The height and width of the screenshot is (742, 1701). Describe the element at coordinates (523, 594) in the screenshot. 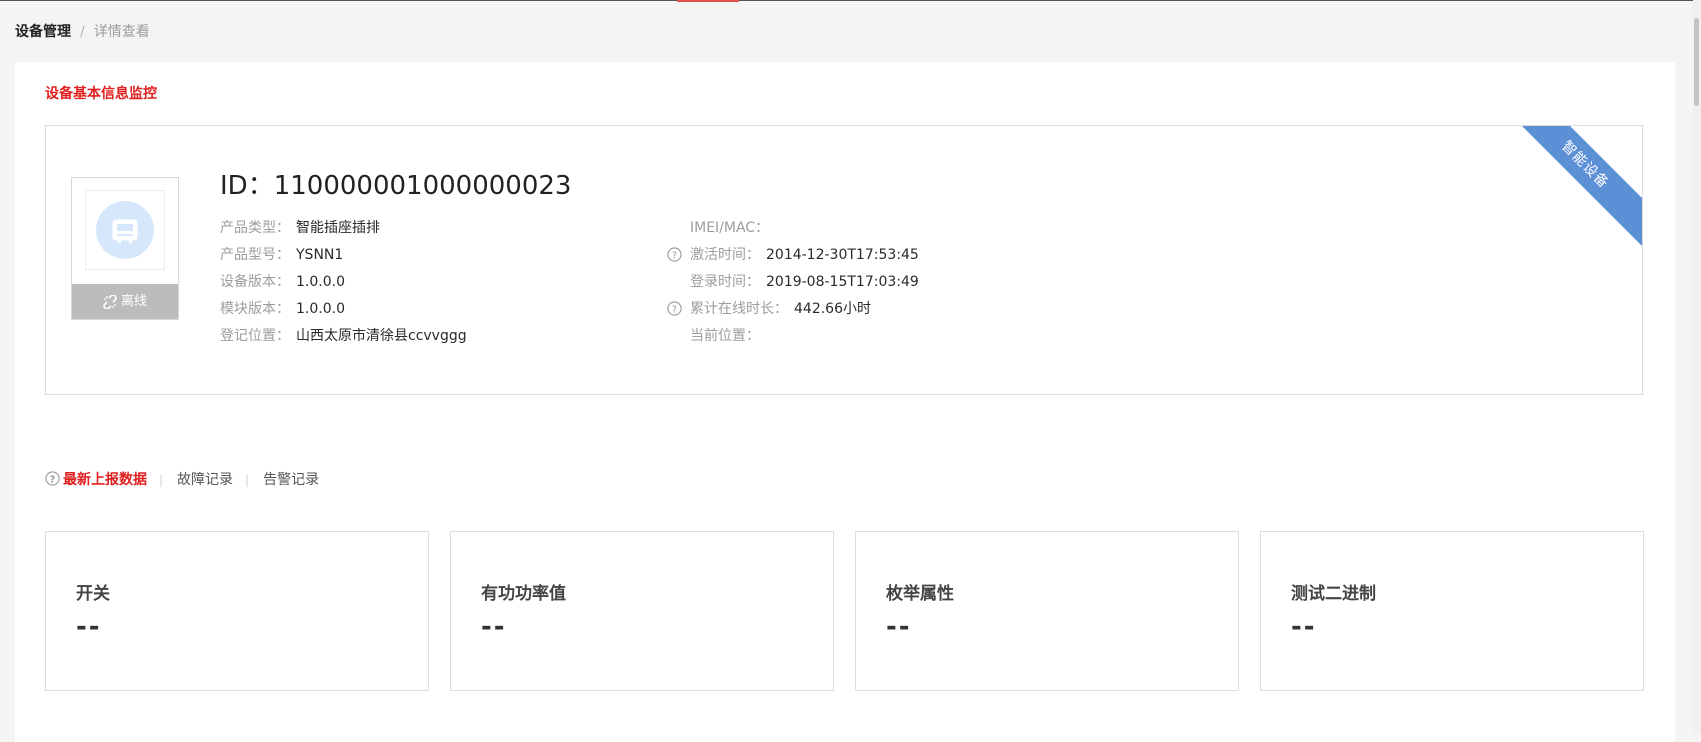

I see `metric-title: 有功功率值` at that location.